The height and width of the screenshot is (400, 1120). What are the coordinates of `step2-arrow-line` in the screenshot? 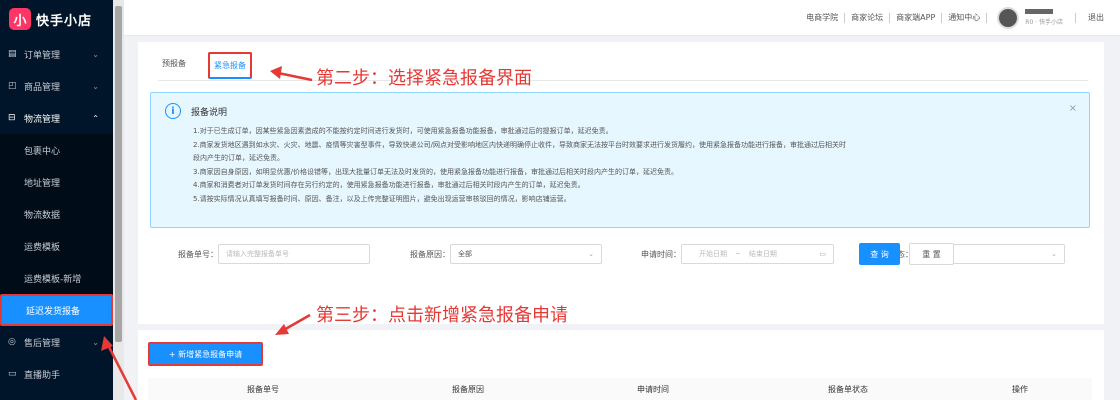 It's located at (295, 76).